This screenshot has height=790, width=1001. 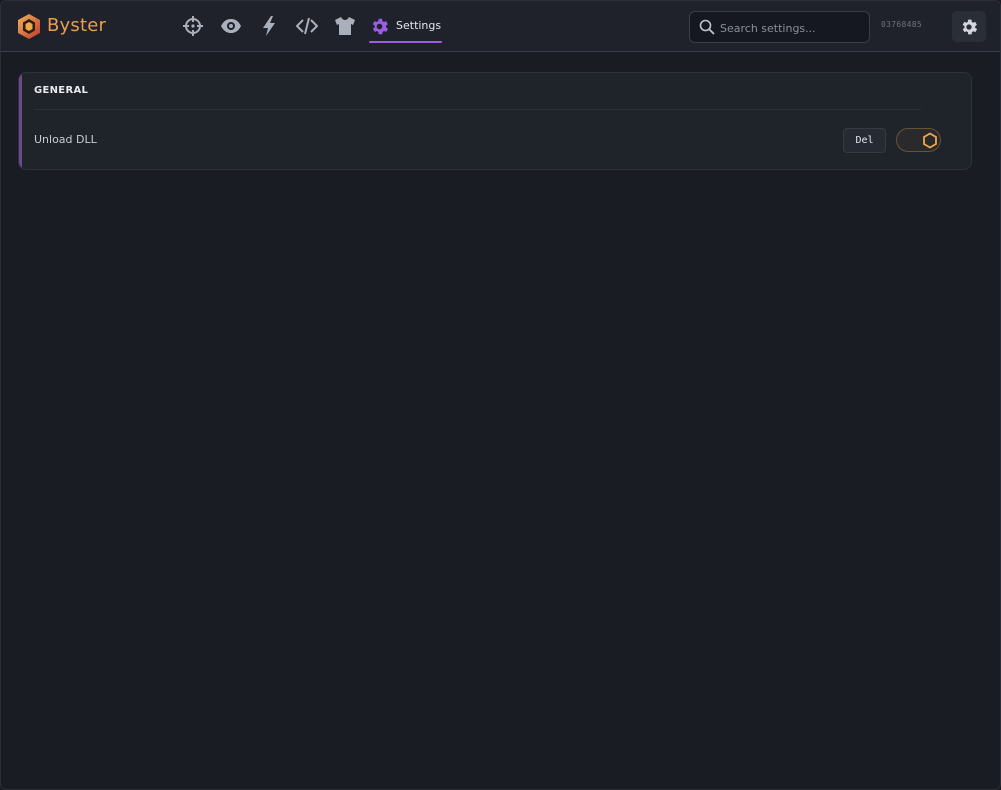 What do you see at coordinates (864, 140) in the screenshot?
I see `unload-dll-keybind-button: Del` at bounding box center [864, 140].